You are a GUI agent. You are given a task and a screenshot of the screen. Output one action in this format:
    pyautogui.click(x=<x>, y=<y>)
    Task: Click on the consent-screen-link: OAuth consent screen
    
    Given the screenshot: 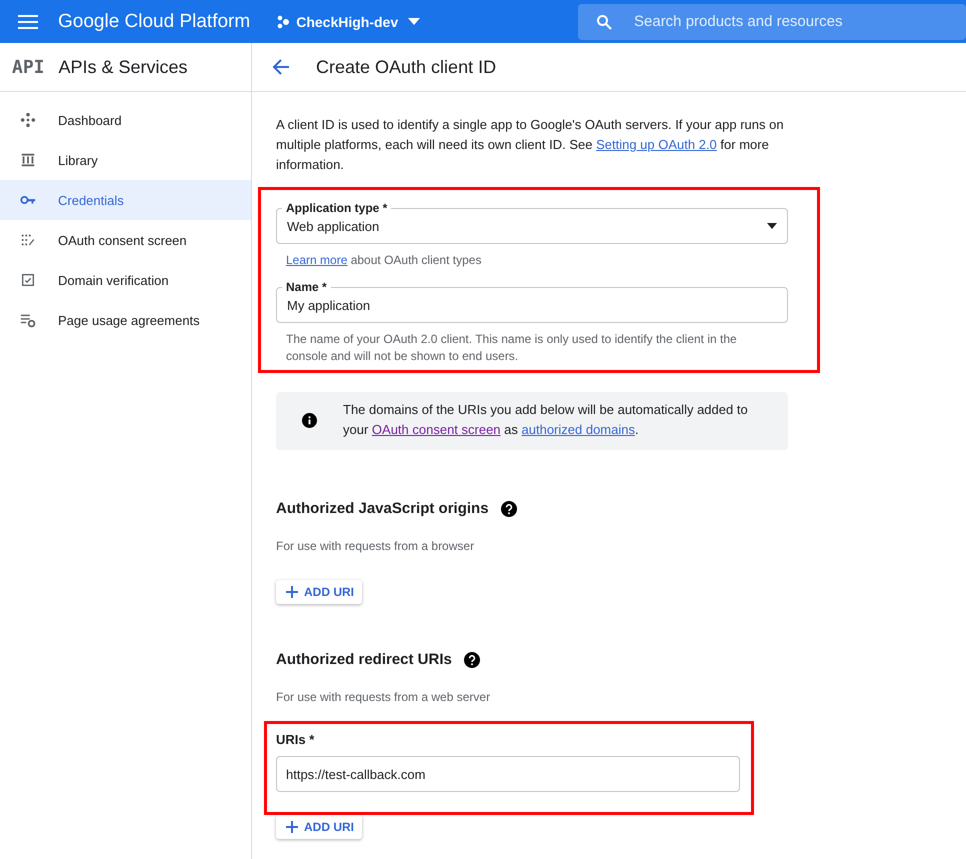 What is the action you would take?
    pyautogui.click(x=436, y=429)
    